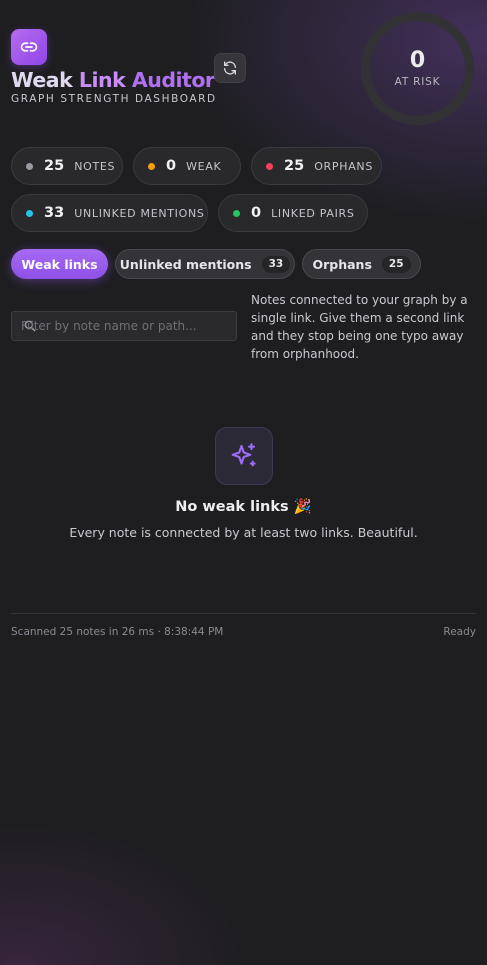 This screenshot has height=965, width=487. Describe the element at coordinates (67, 166) in the screenshot. I see `stat-notes: 25 NOTES` at that location.